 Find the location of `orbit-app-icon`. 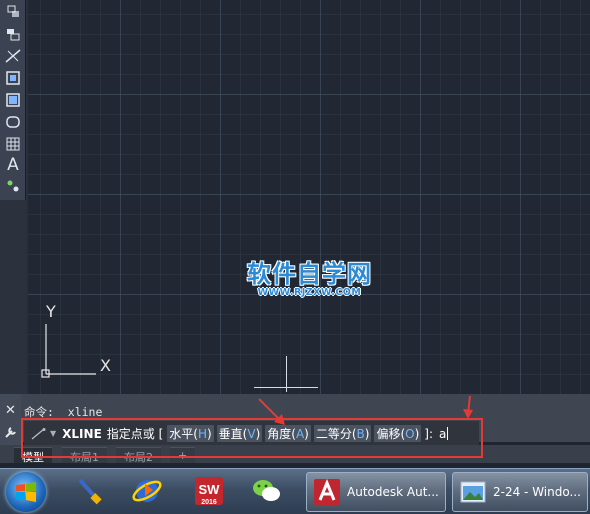

orbit-app-icon is located at coordinates (147, 491).